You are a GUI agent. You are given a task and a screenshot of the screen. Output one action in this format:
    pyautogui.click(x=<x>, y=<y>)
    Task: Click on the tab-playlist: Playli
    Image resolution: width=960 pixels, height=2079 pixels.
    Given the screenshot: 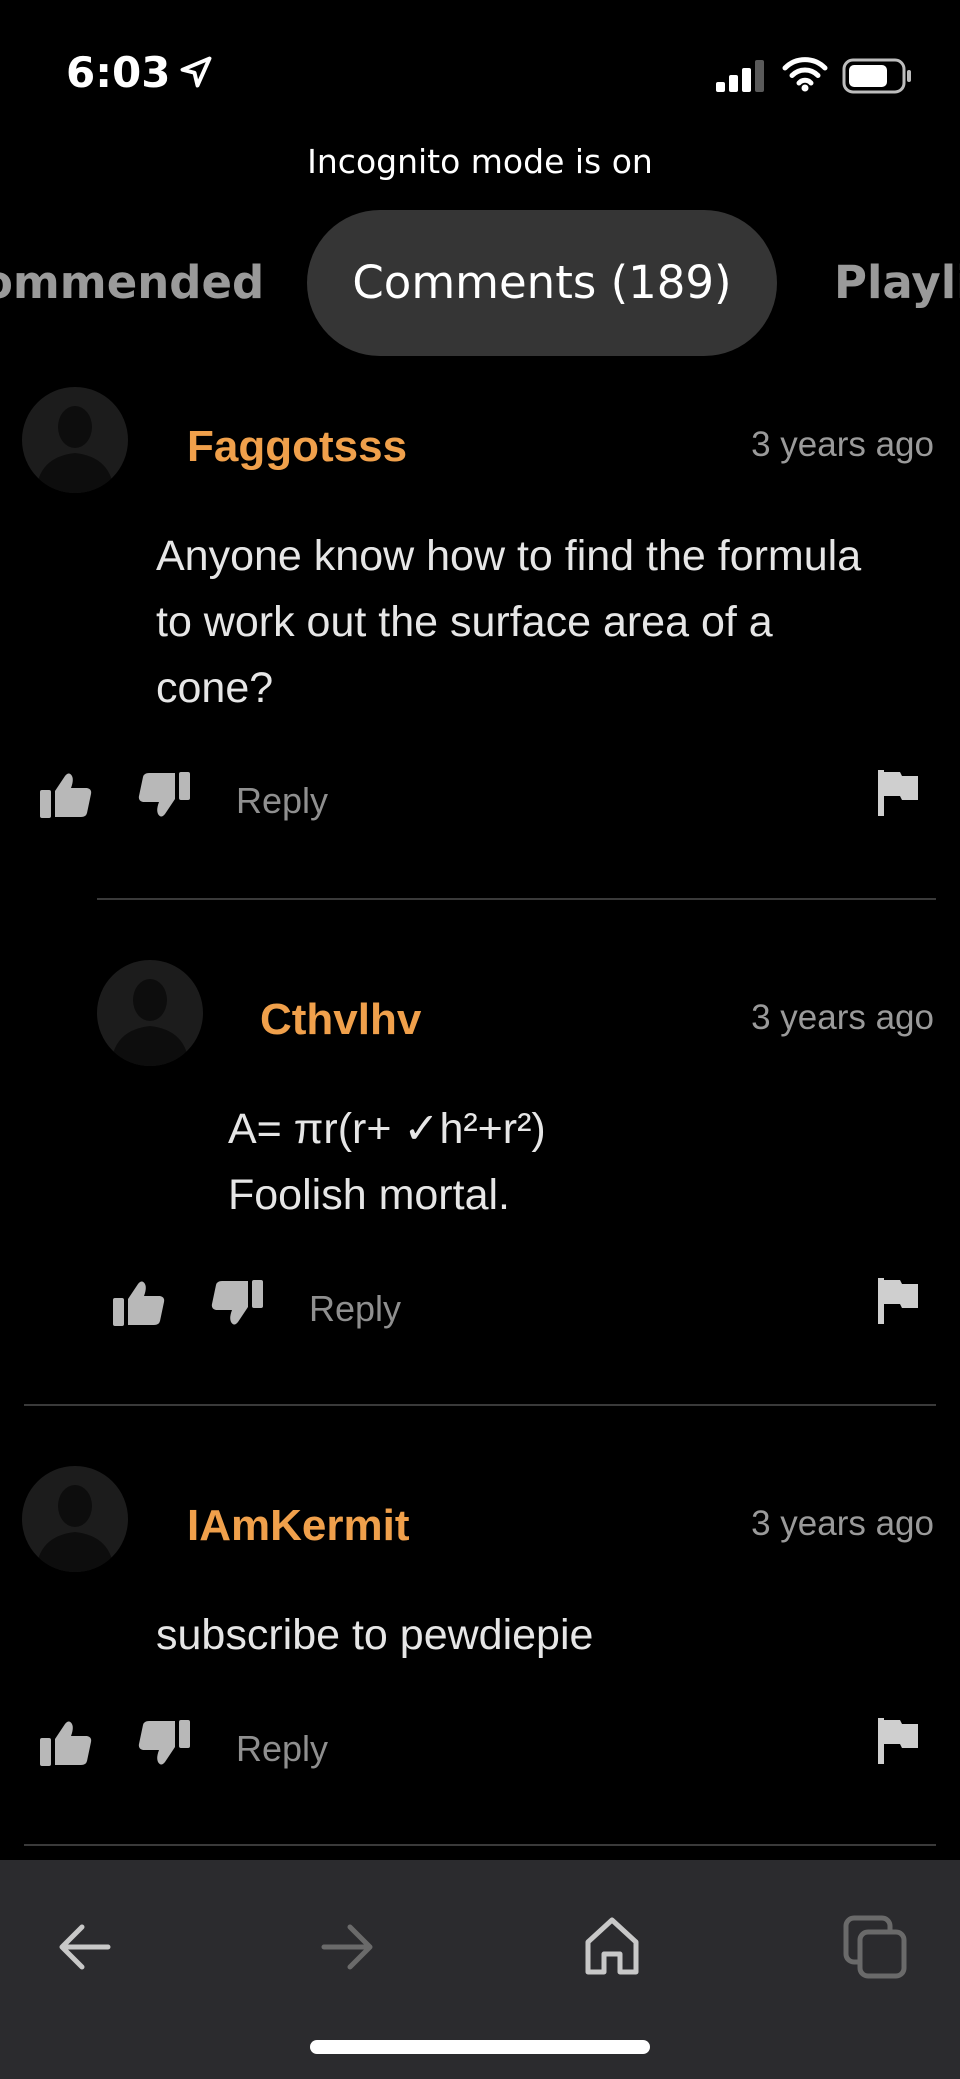 What is the action you would take?
    pyautogui.click(x=897, y=283)
    